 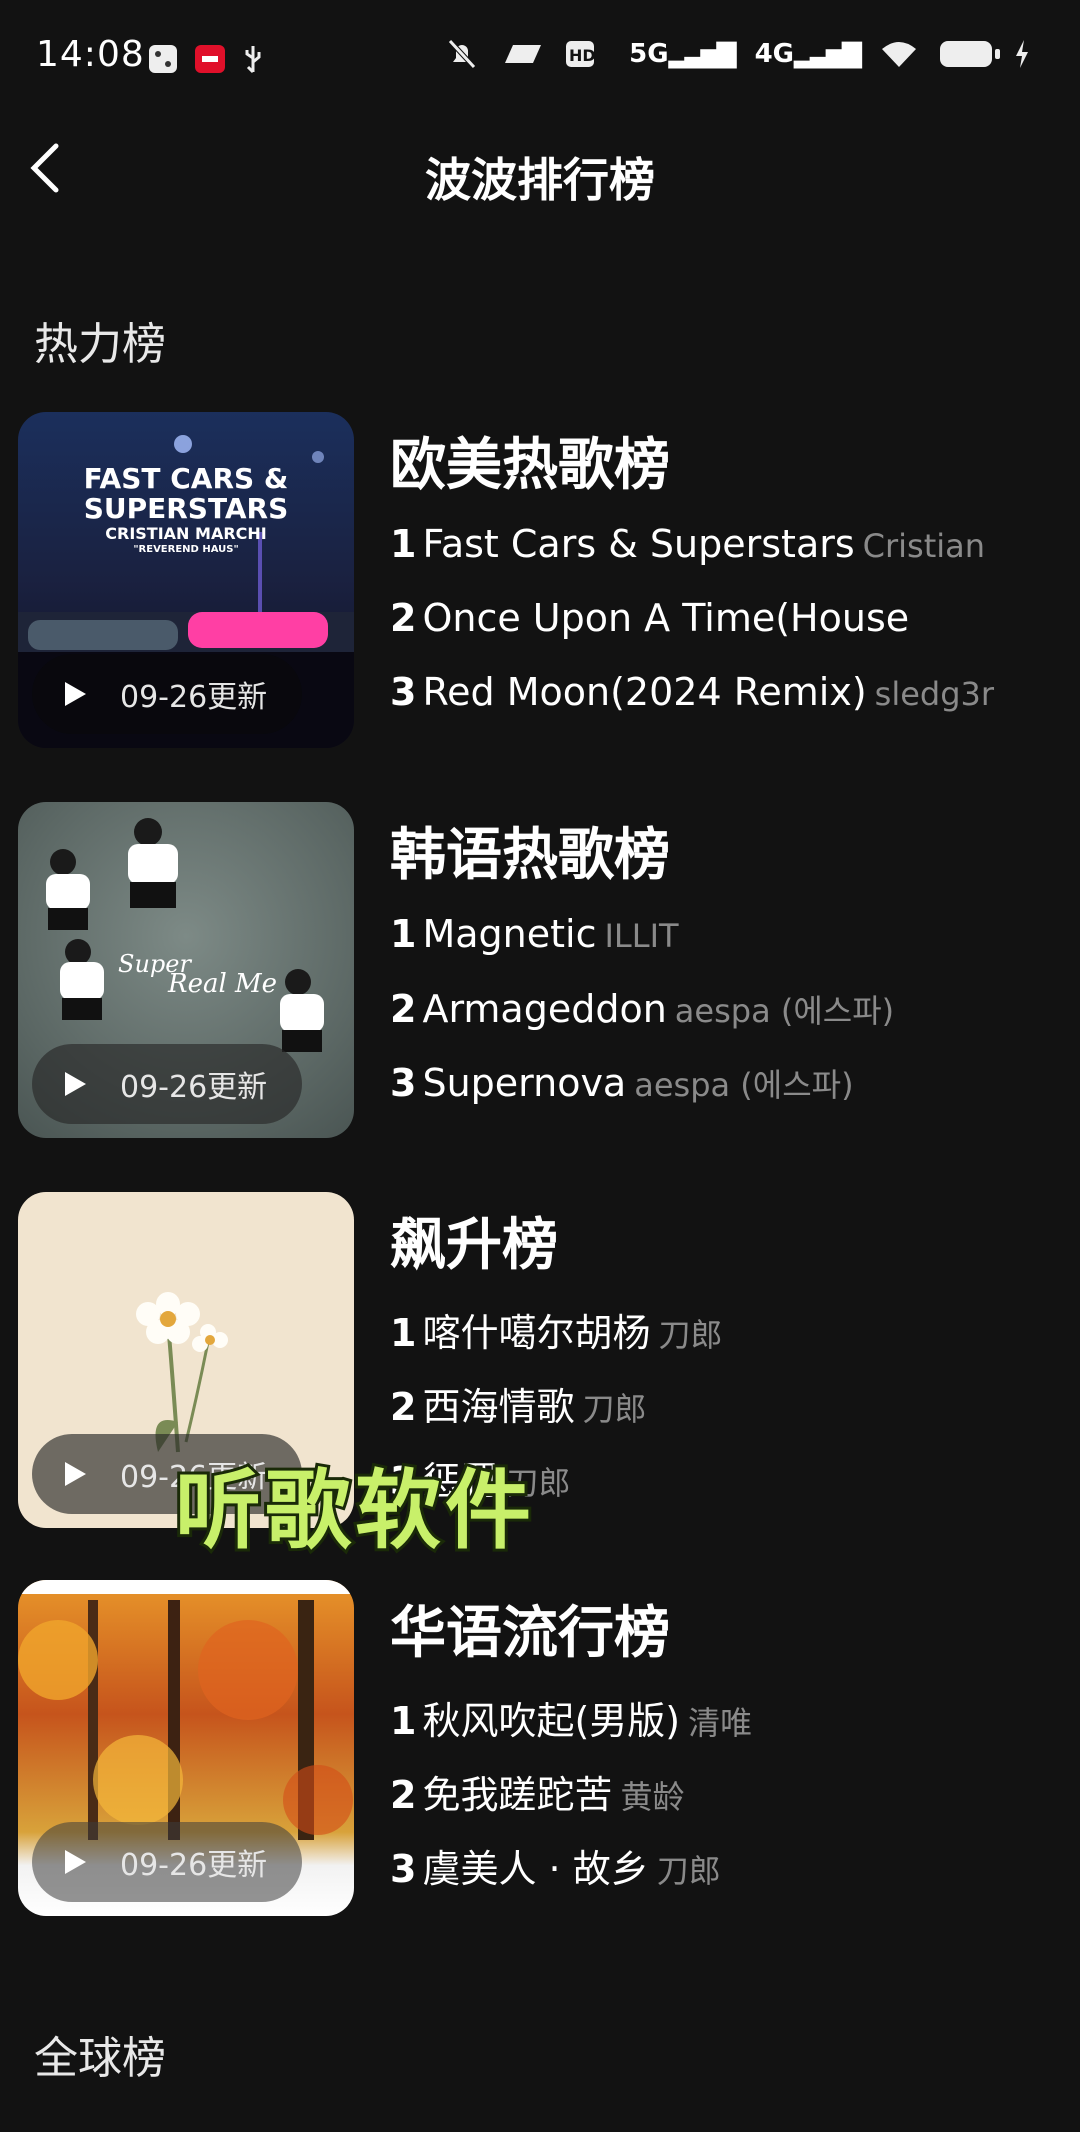 What do you see at coordinates (100, 2058) in the screenshot?
I see `section-title-global: 全球榜` at bounding box center [100, 2058].